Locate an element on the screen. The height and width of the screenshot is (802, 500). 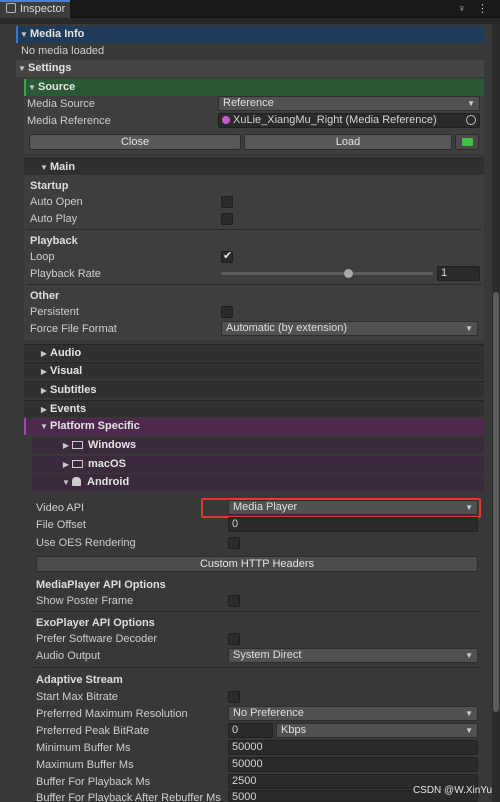
inspector-icon is located at coordinates (11, 8).